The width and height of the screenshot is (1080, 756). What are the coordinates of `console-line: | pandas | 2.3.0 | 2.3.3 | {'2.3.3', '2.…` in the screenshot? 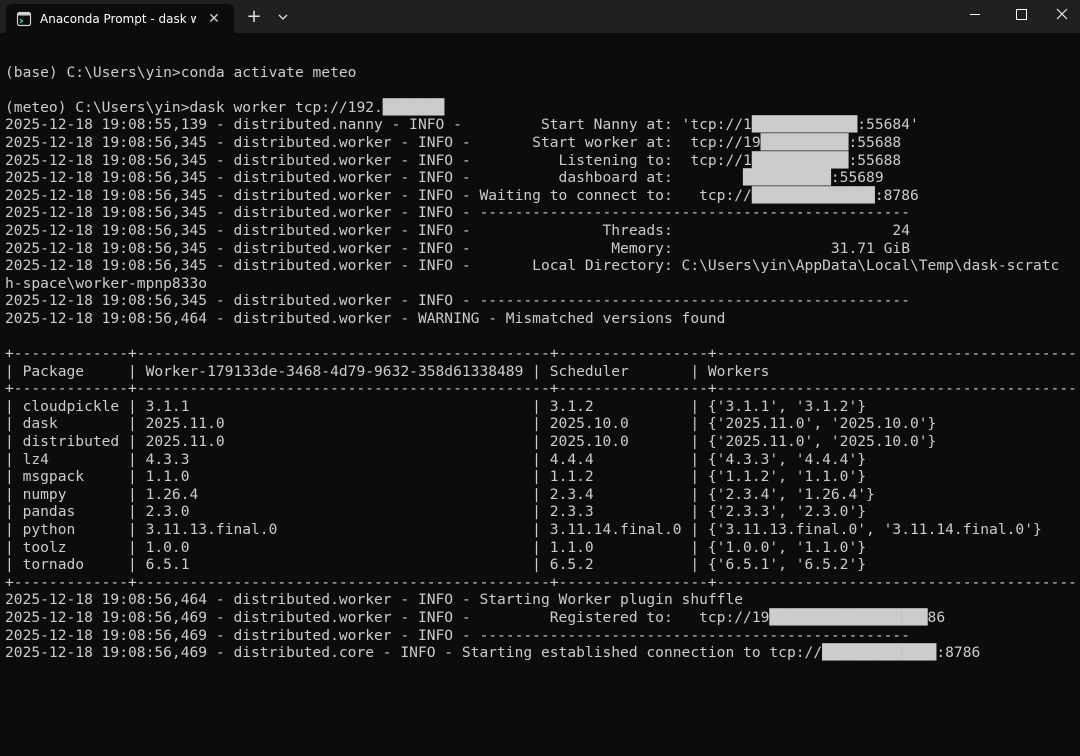 It's located at (540, 512).